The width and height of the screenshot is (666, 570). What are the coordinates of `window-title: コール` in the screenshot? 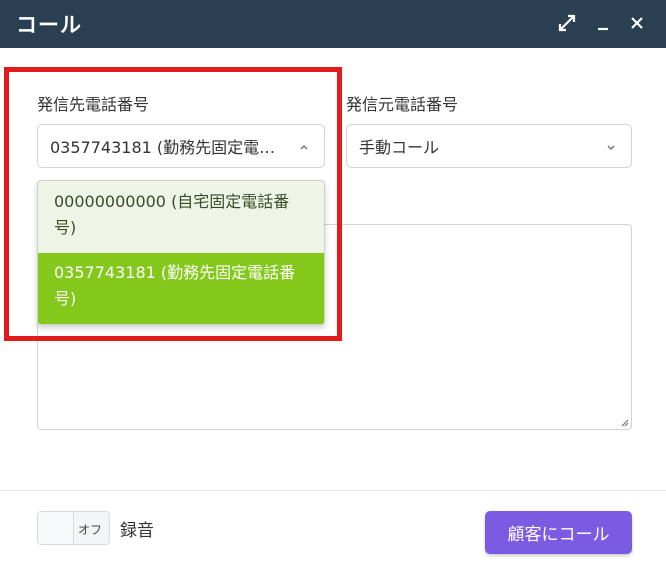 It's located at (49, 25).